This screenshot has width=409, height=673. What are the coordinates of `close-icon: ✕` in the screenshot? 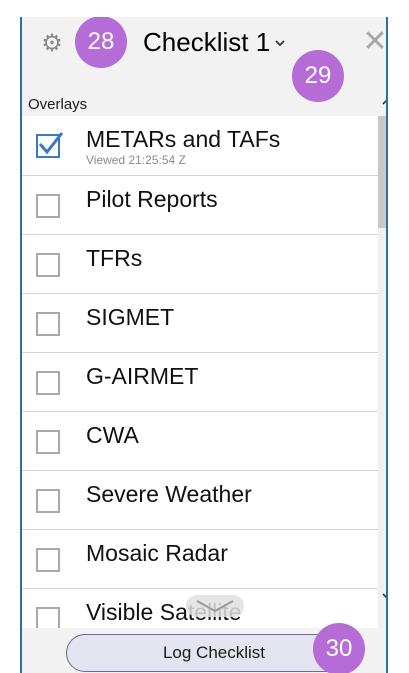 It's located at (374, 42).